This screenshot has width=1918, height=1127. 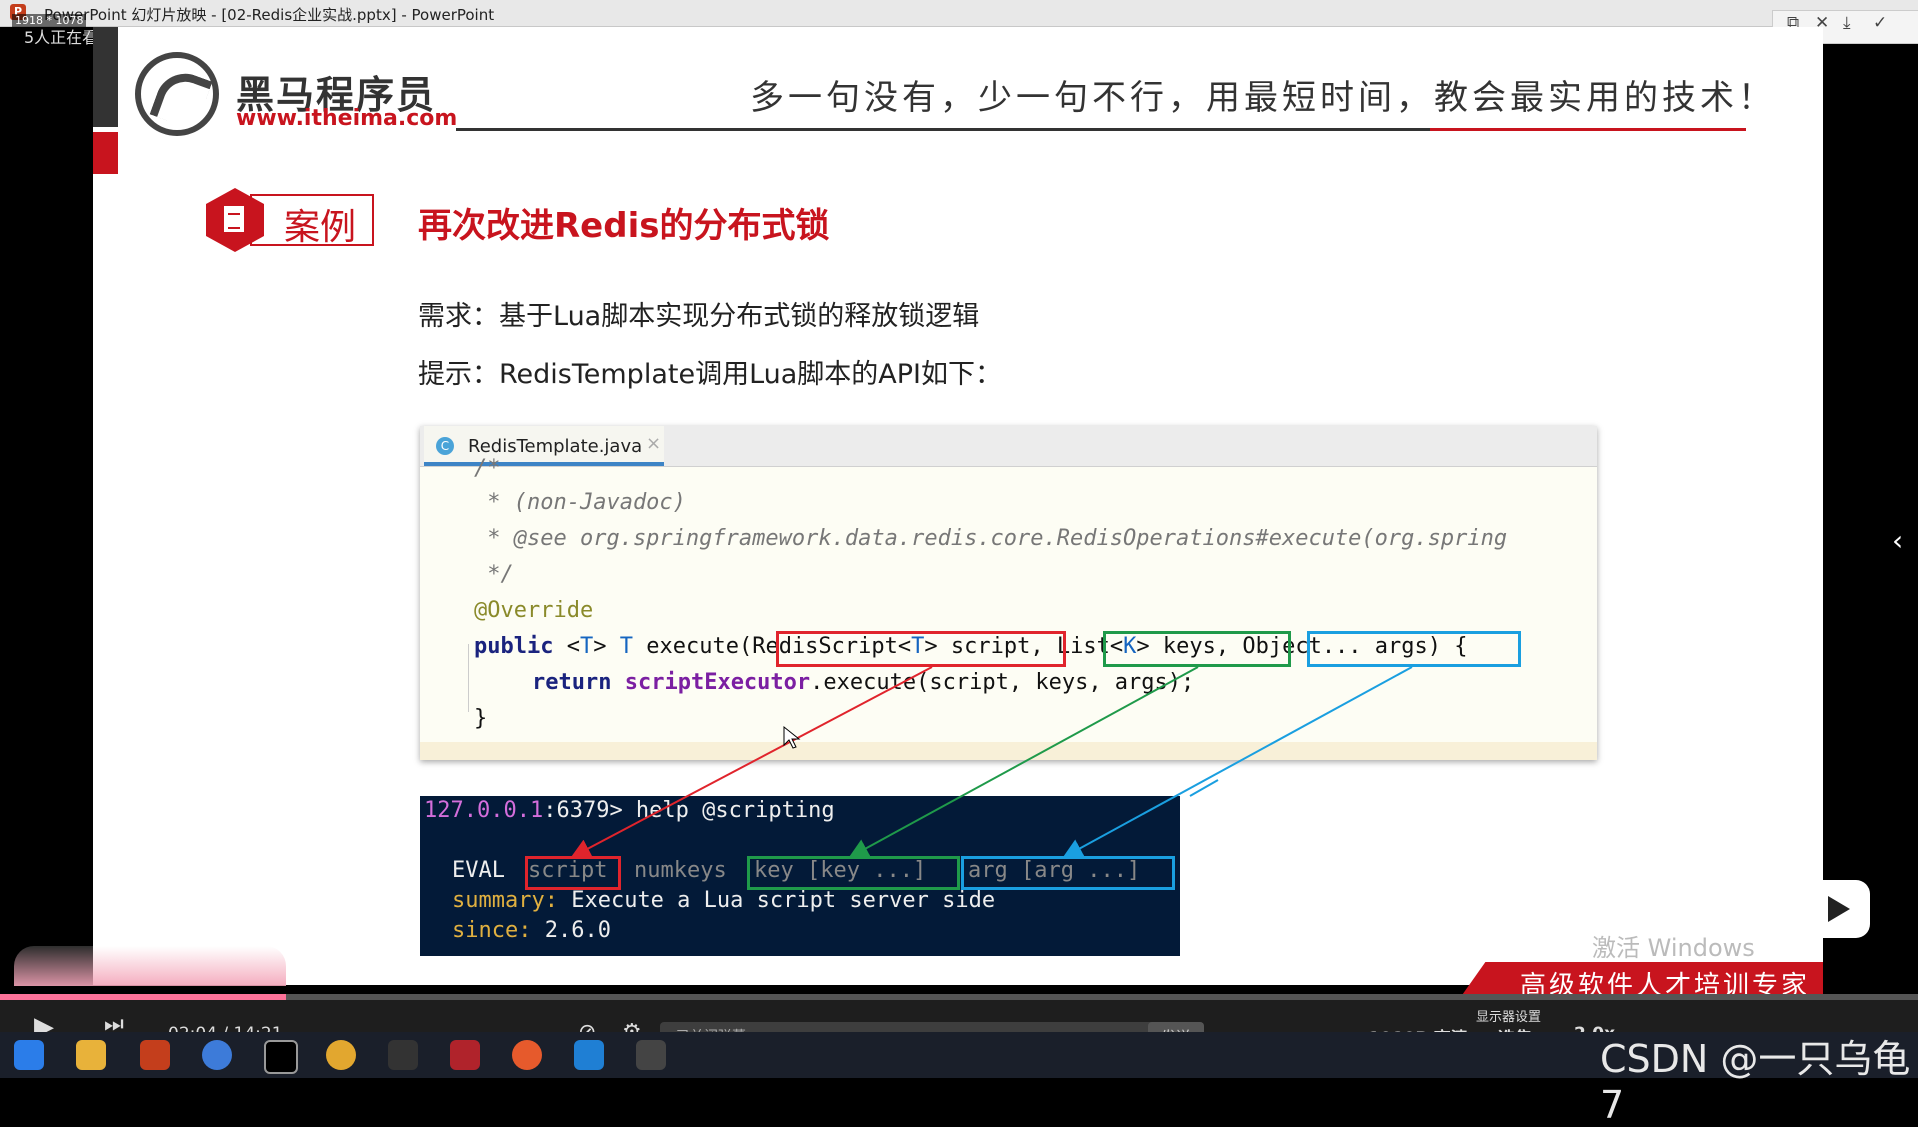 I want to click on windows-start-icon, so click(x=29, y=1055).